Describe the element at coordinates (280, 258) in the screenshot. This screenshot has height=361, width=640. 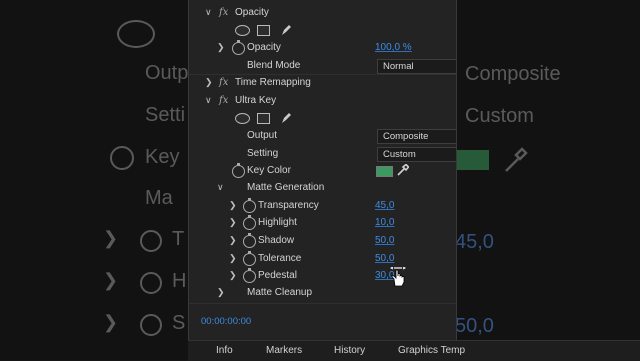
I see `tolerance-label: Tolerance` at that location.